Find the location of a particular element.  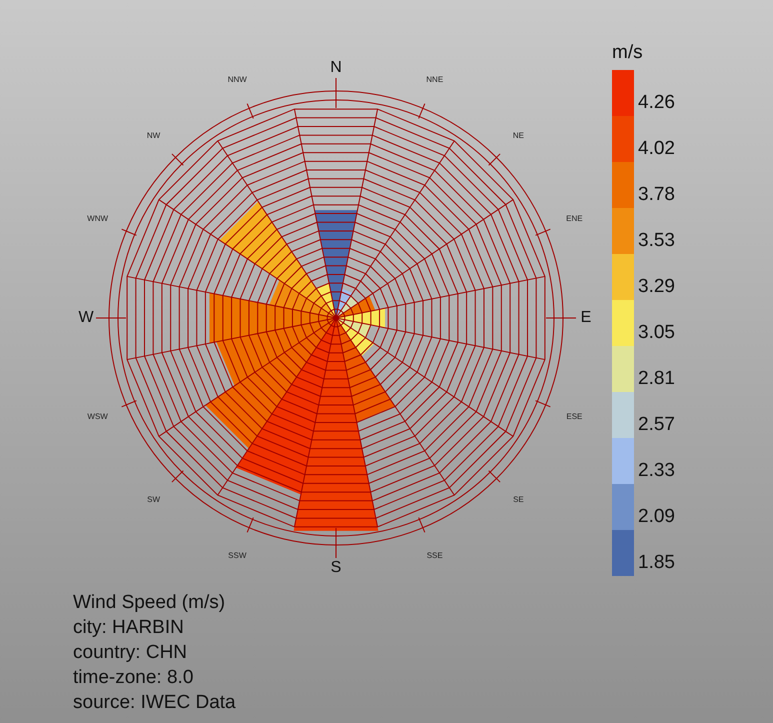

legend-label: 3.29 is located at coordinates (656, 287).